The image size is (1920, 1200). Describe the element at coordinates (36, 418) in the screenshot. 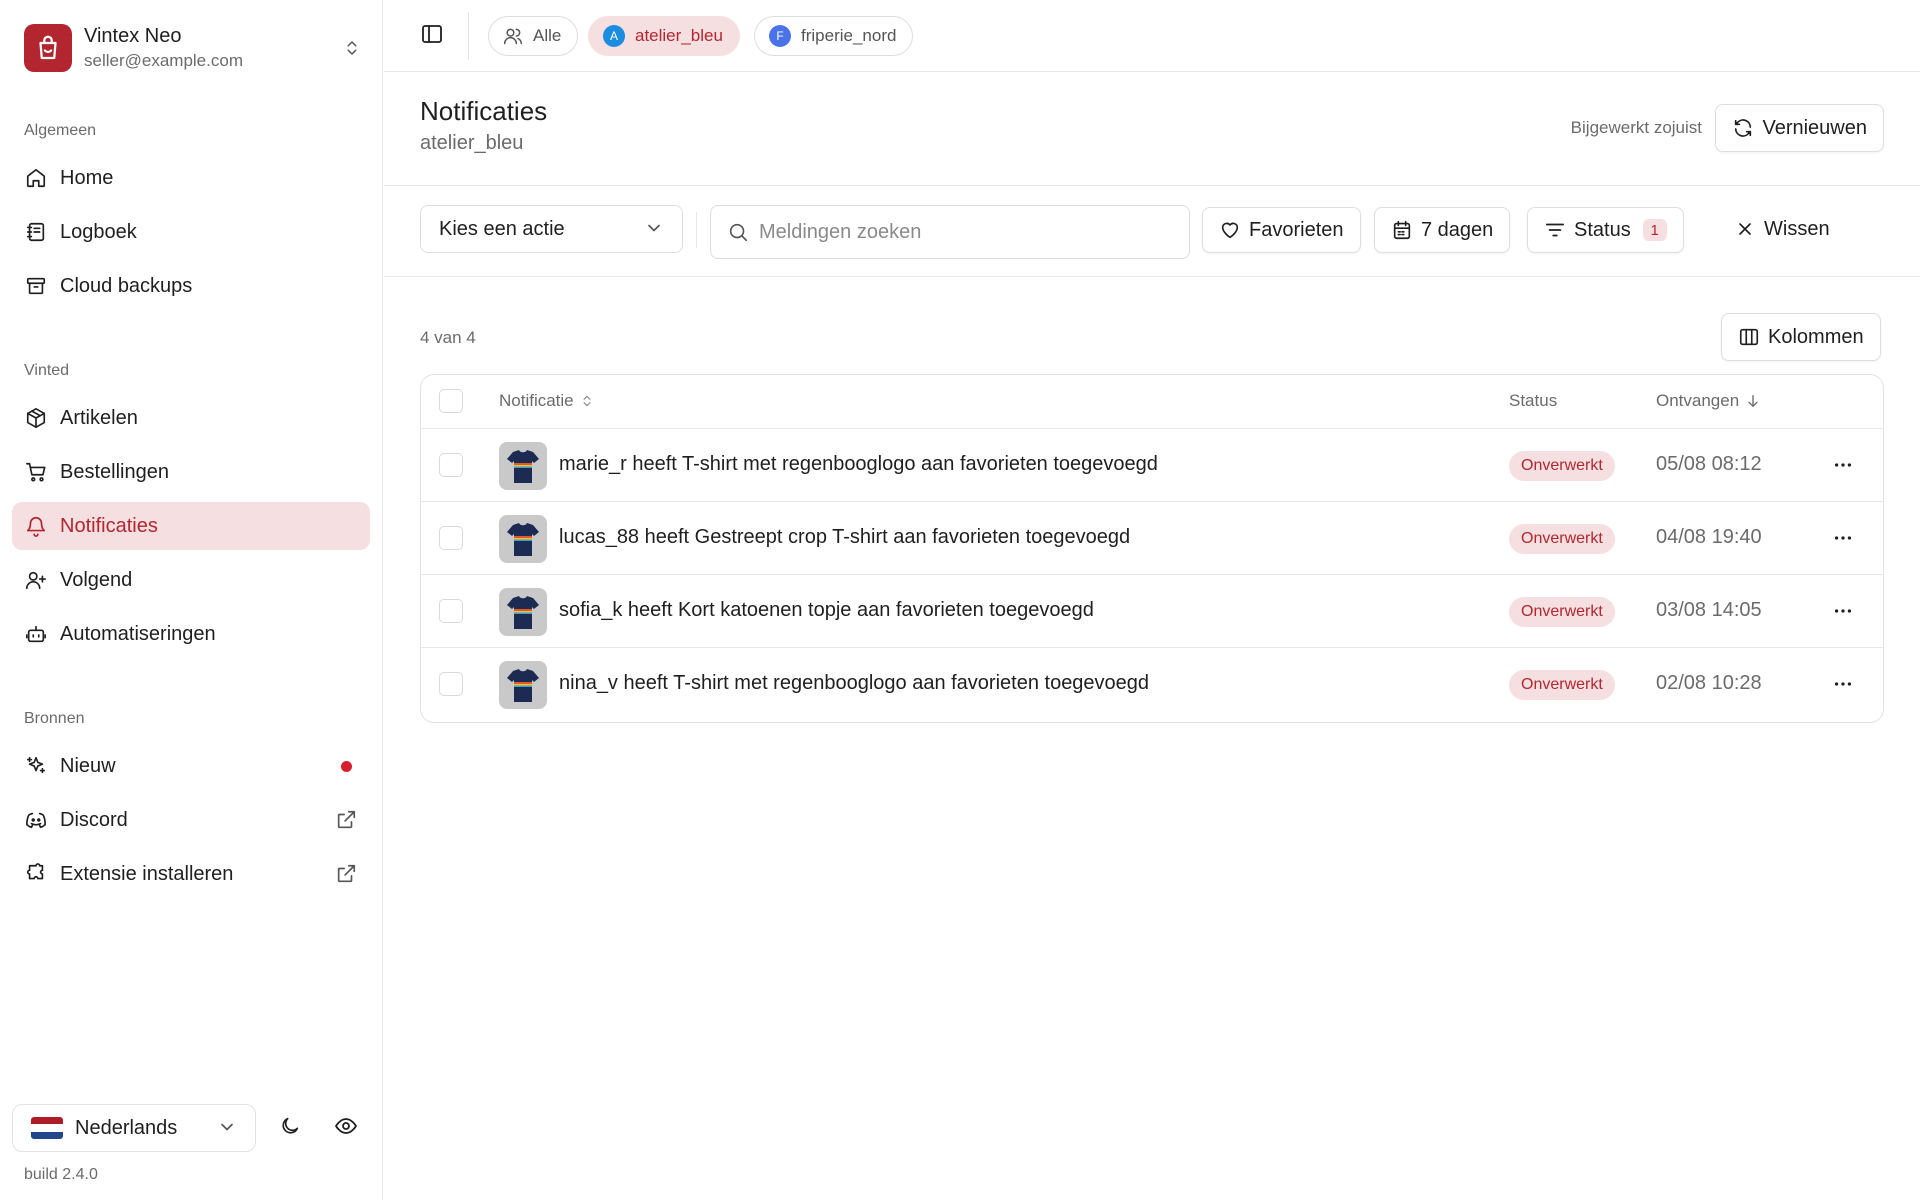

I see `package-icon` at that location.